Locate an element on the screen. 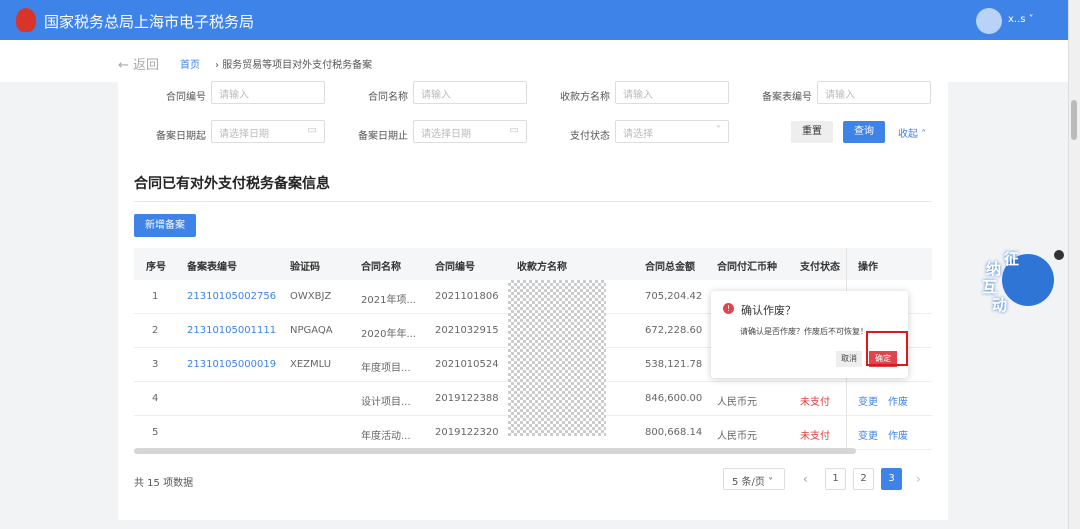 This screenshot has width=1080, height=529. cell-amount: 672,228.60 is located at coordinates (674, 330).